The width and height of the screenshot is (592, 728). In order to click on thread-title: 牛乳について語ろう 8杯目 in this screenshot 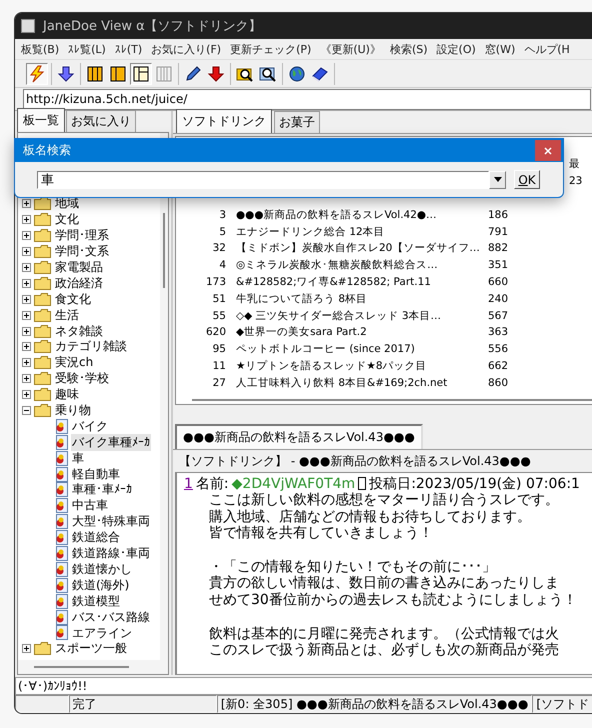, I will do `click(360, 299)`.